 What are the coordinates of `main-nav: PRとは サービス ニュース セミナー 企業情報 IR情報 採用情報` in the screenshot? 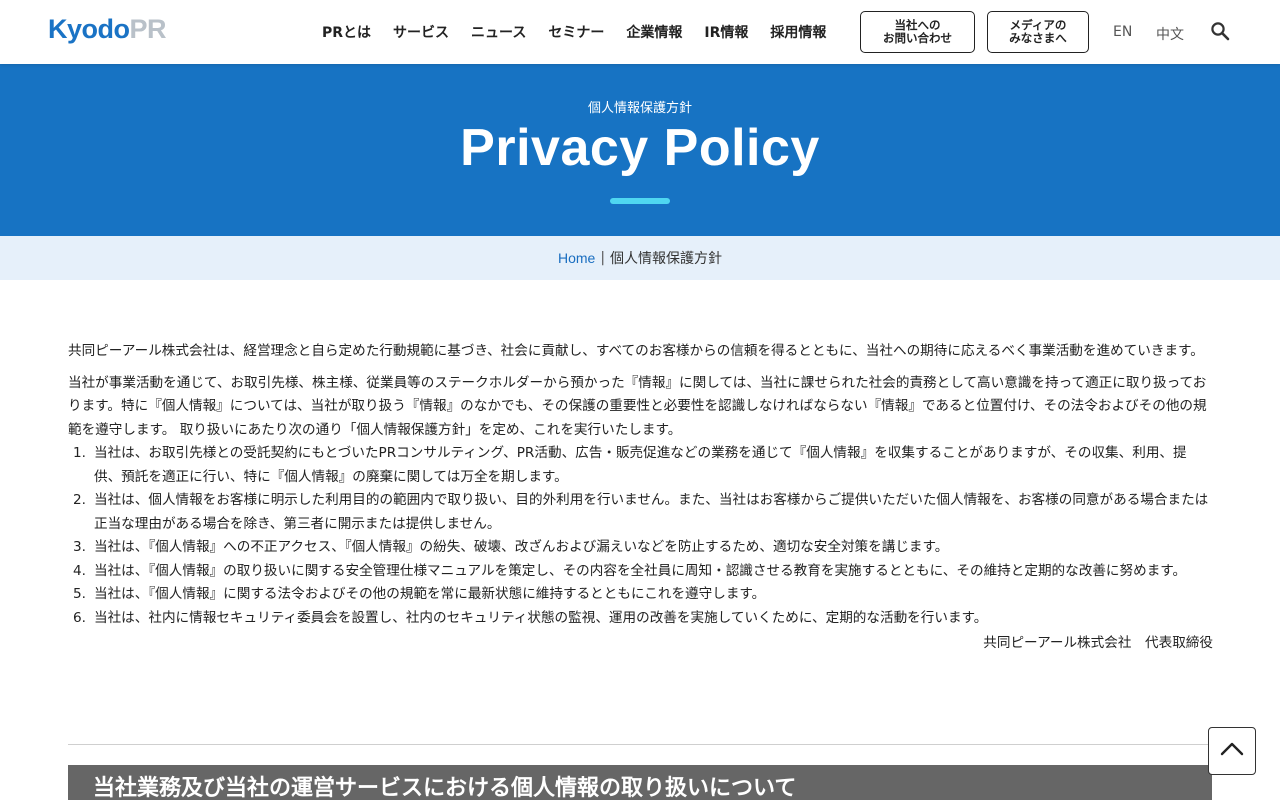 It's located at (574, 32).